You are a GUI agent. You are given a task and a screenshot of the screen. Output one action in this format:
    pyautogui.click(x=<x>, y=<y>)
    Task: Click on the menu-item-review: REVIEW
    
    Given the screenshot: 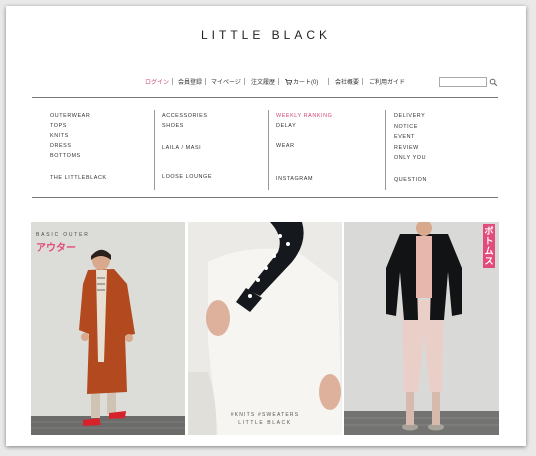 What is the action you would take?
    pyautogui.click(x=406, y=148)
    